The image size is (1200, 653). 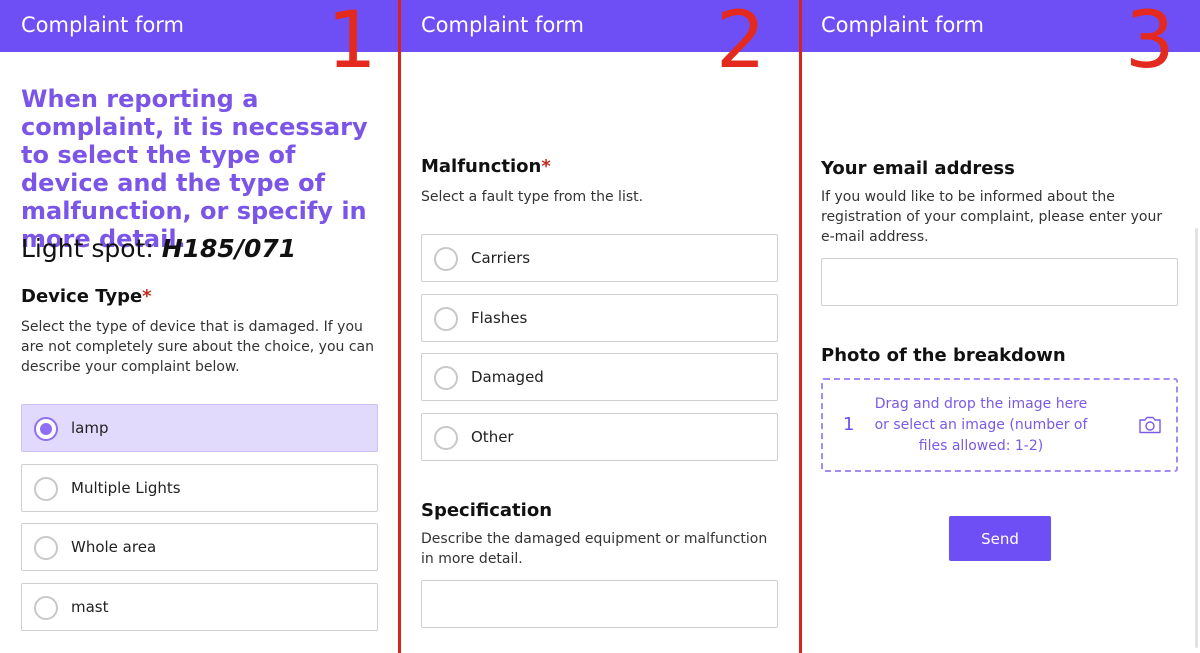 I want to click on option-label: Carriers, so click(x=501, y=258).